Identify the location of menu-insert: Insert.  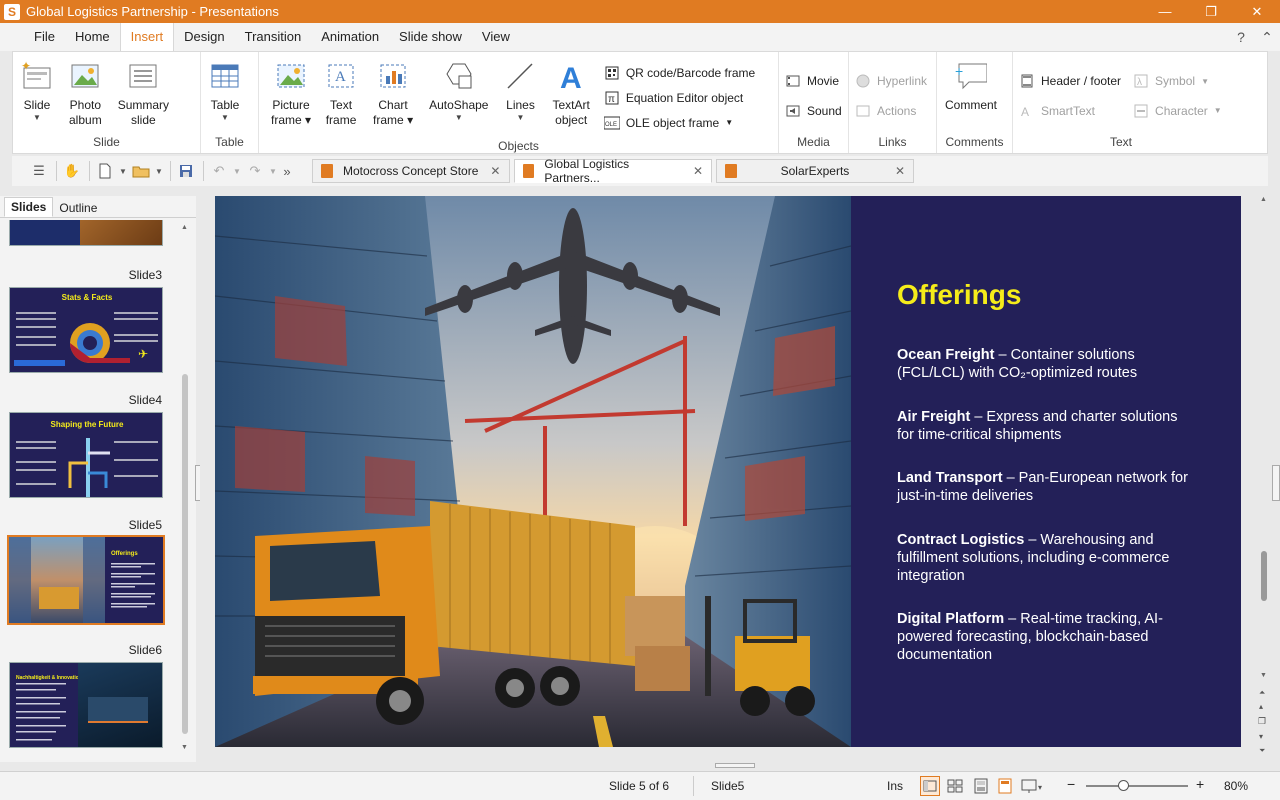
(147, 37).